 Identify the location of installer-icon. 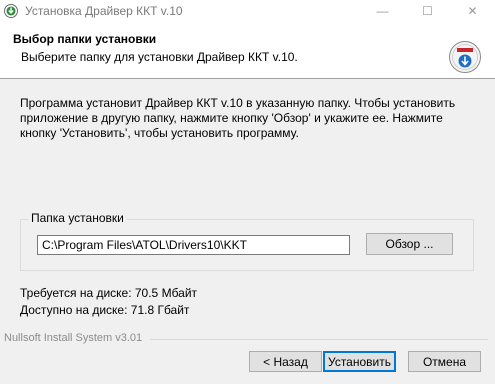
(11, 11).